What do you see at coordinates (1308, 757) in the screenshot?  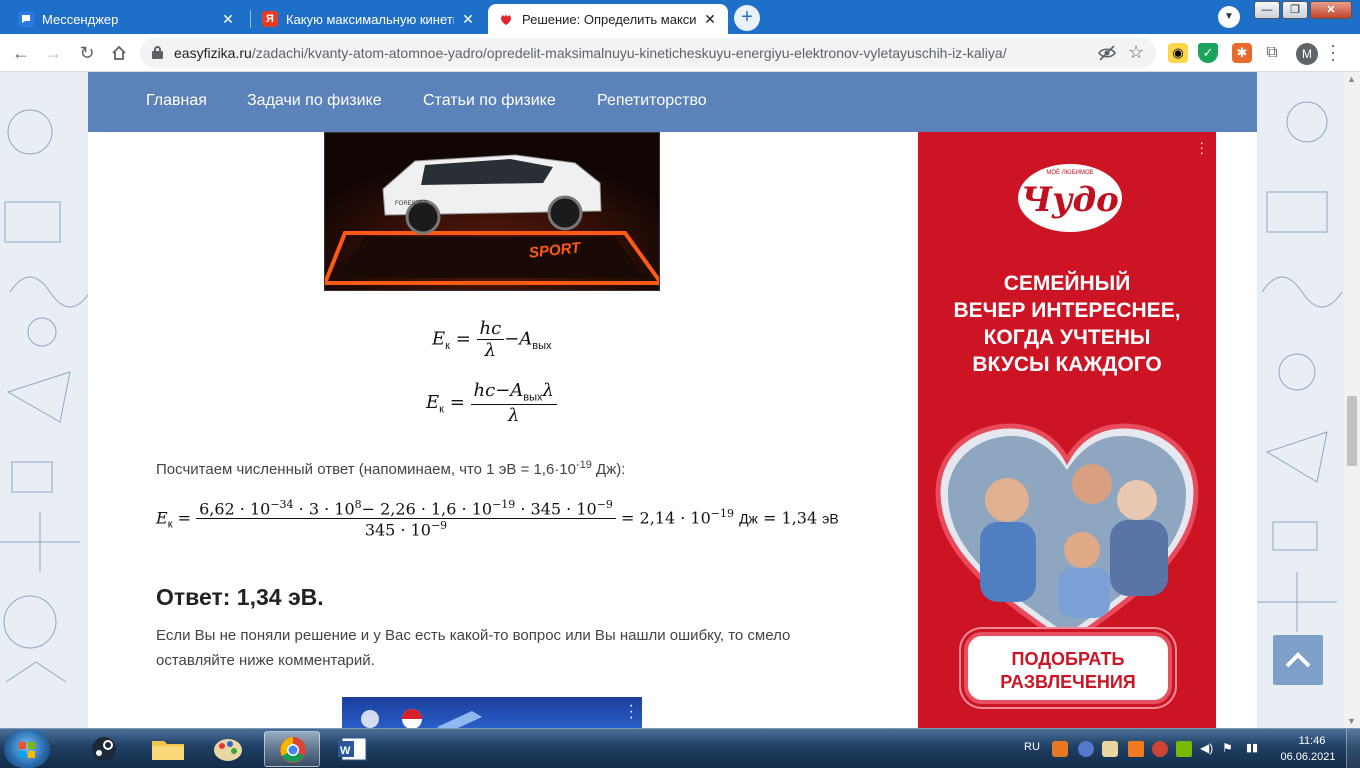 I see `clock-date: 06.06.2021` at bounding box center [1308, 757].